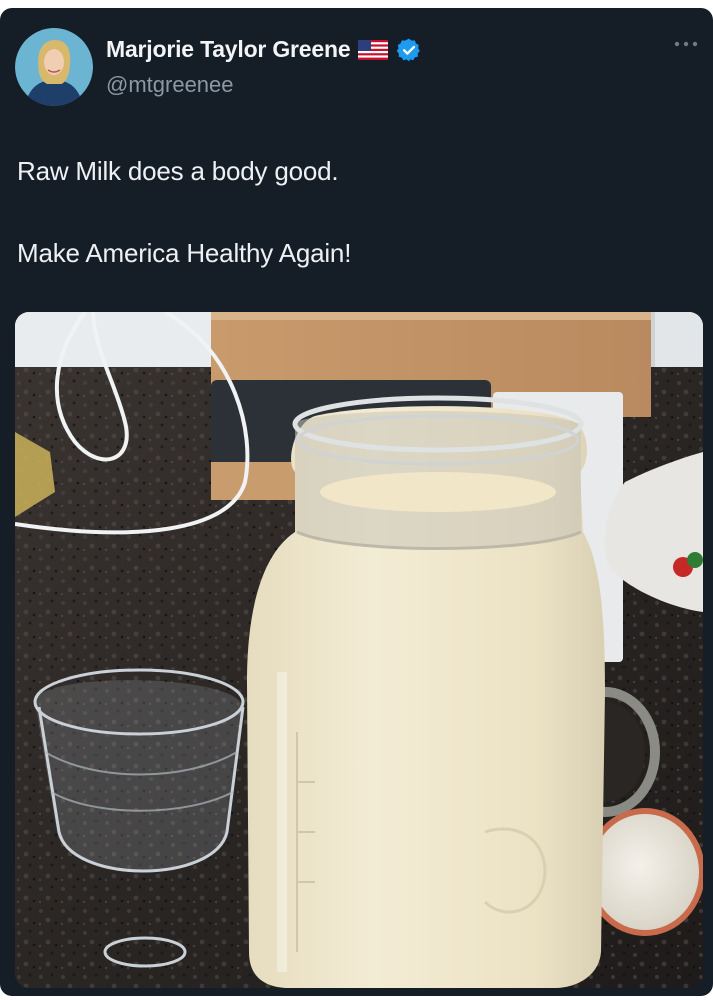 This screenshot has height=1000, width=713. Describe the element at coordinates (170, 85) in the screenshot. I see `author-handle: @mtgreenee` at that location.